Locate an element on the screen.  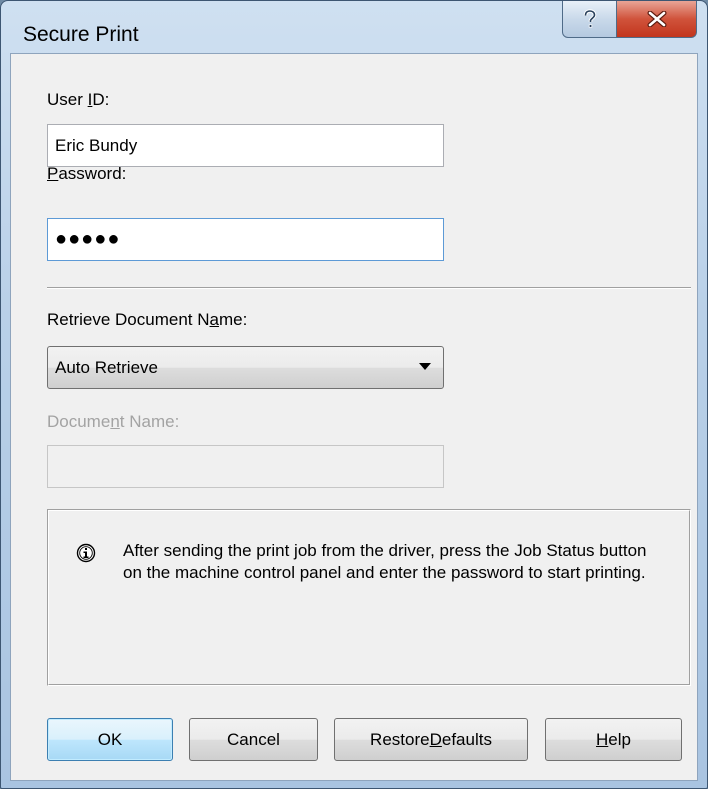
question-mark-icon is located at coordinates (589, 18).